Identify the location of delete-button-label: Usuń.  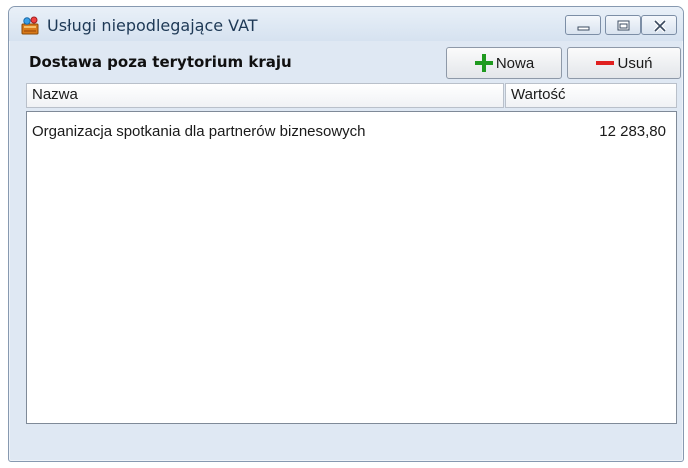
(635, 63).